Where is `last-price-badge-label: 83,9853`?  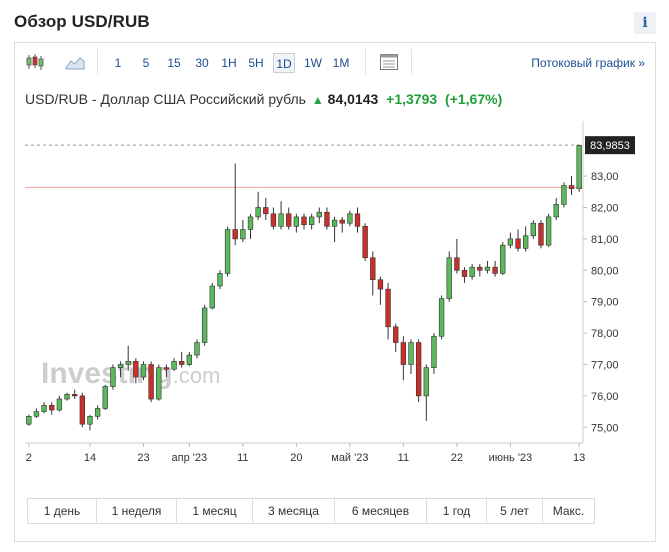 last-price-badge-label: 83,9853 is located at coordinates (610, 146).